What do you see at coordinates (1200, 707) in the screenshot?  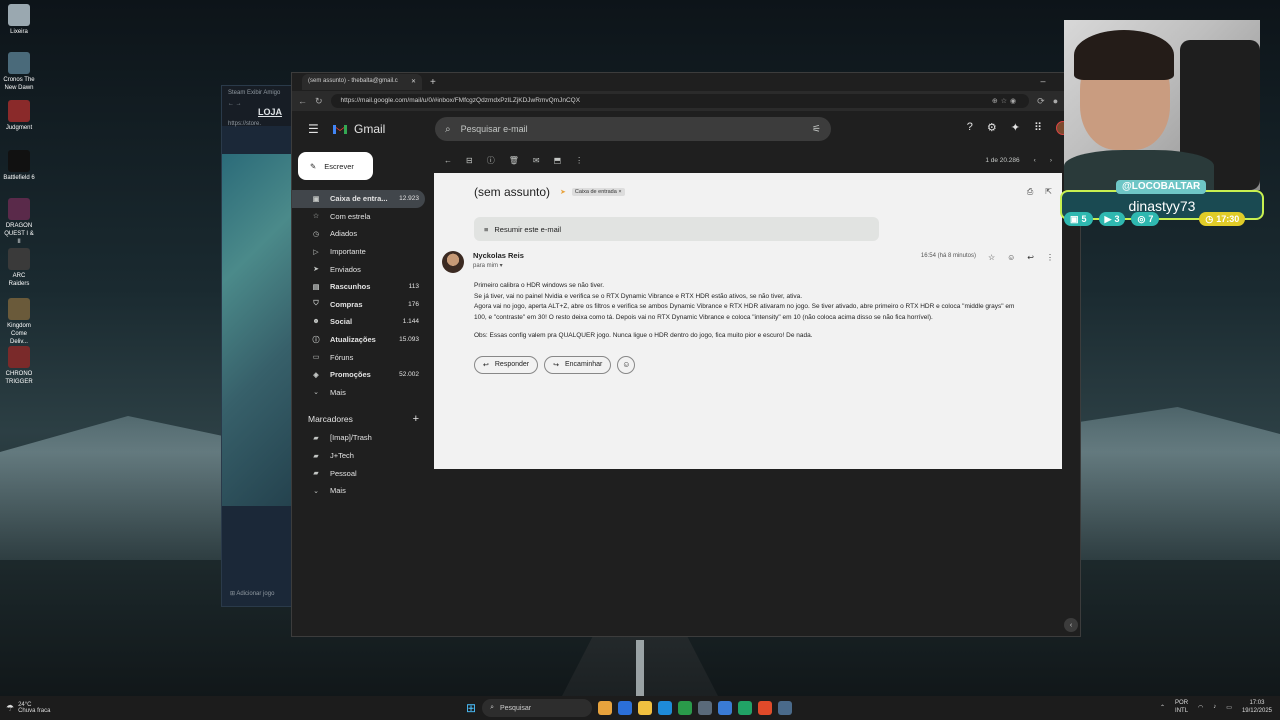 I see `wifi-icon: ◠` at bounding box center [1200, 707].